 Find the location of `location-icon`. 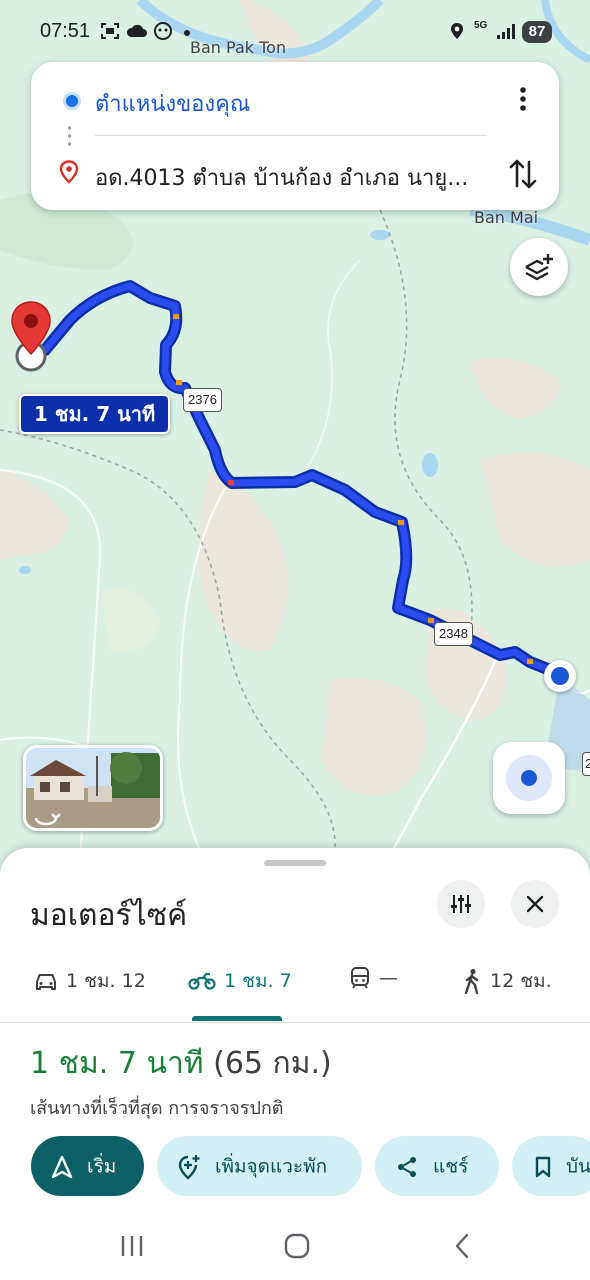

location-icon is located at coordinates (457, 31).